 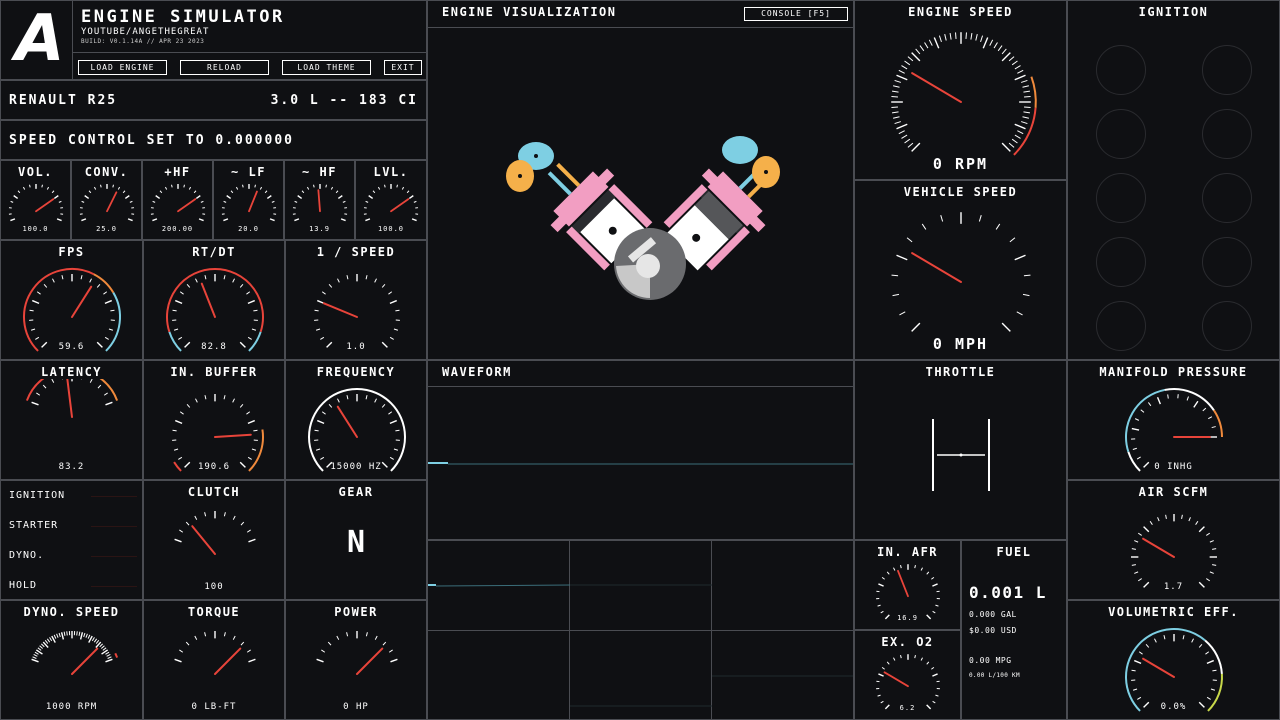 I want to click on waveform-panel: WAVEFORM, so click(x=640, y=450).